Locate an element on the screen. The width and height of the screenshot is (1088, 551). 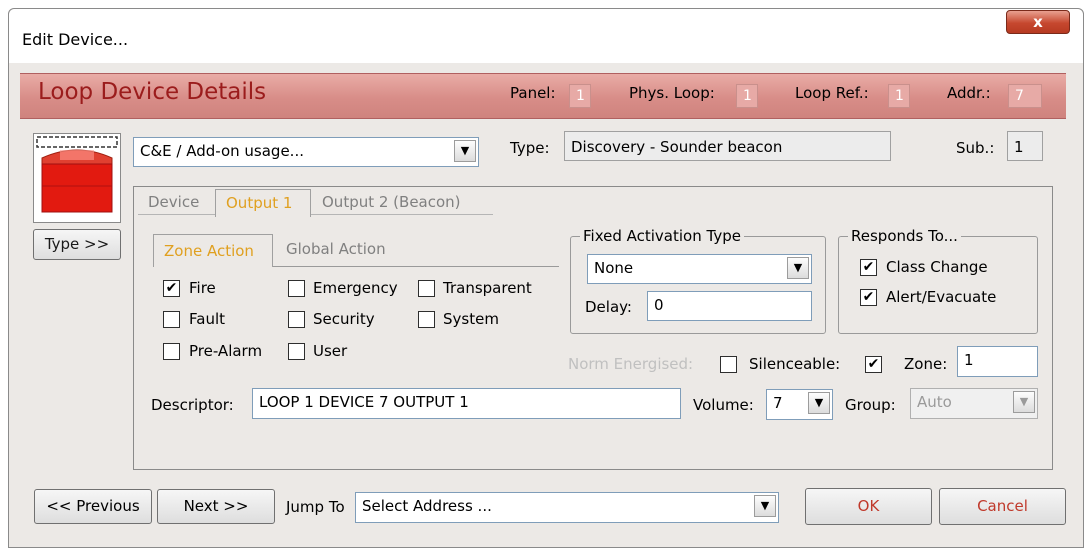
zone-input: 1 is located at coordinates (997, 361).